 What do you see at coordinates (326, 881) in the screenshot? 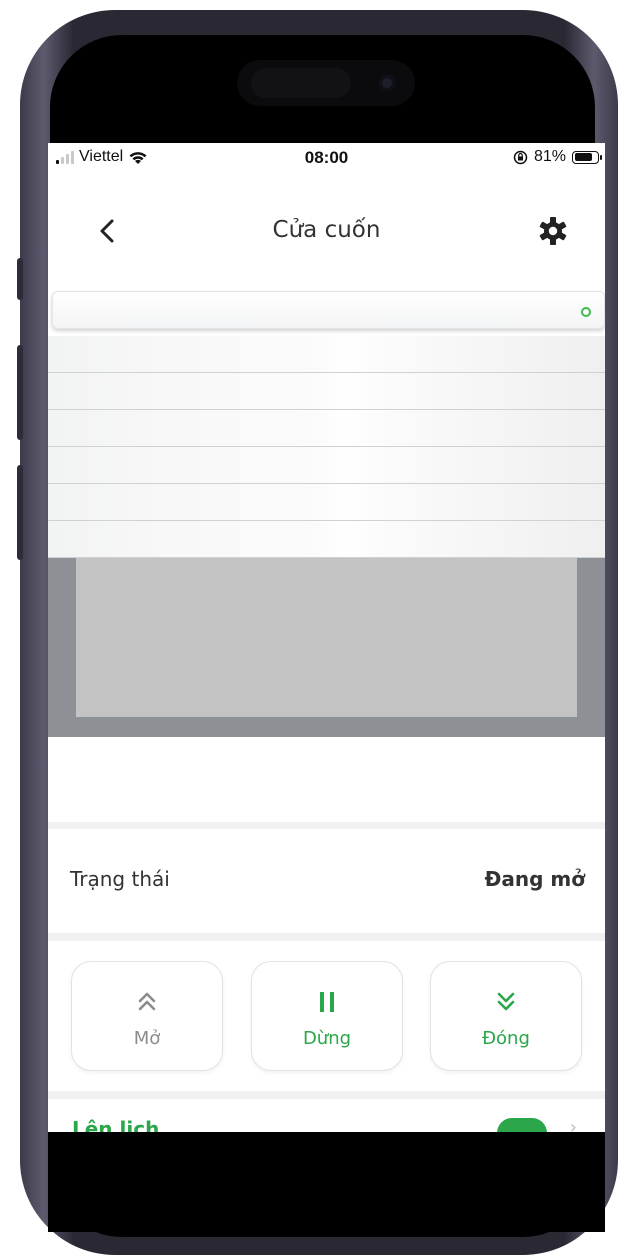
I see `status-row: Trạng thái Đang mở` at bounding box center [326, 881].